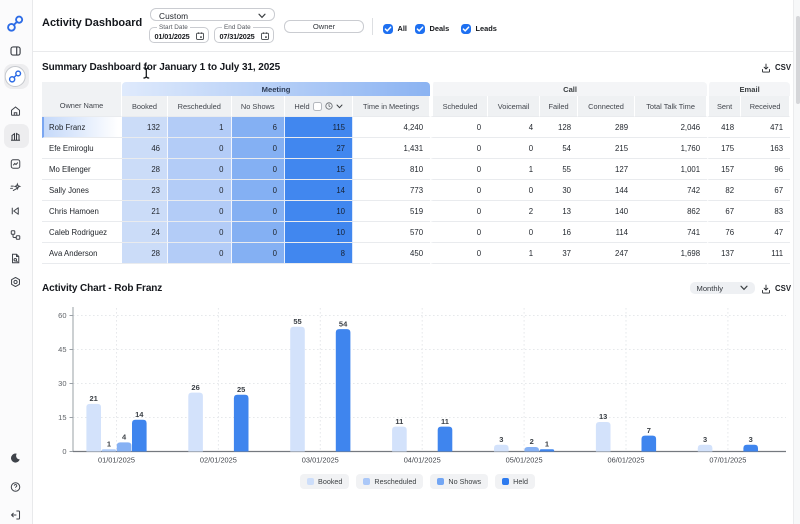 This screenshot has width=800, height=524. I want to click on svg-text: 04/01/2025, so click(422, 460).